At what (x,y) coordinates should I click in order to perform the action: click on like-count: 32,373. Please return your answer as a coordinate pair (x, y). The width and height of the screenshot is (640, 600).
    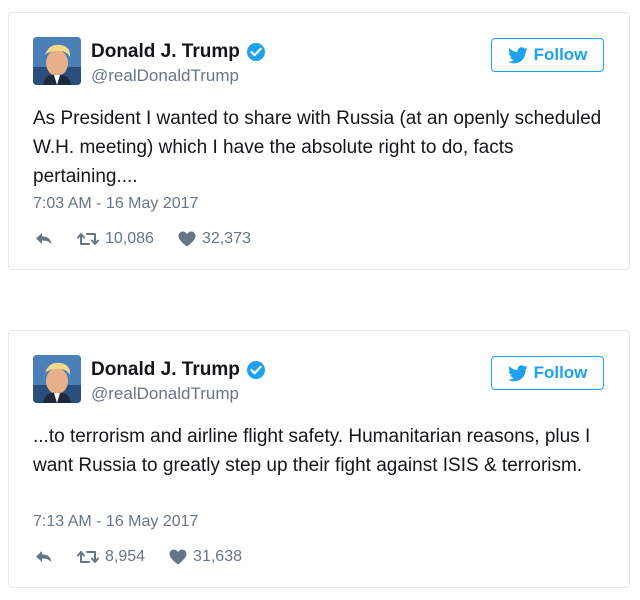
    Looking at the image, I should click on (226, 238).